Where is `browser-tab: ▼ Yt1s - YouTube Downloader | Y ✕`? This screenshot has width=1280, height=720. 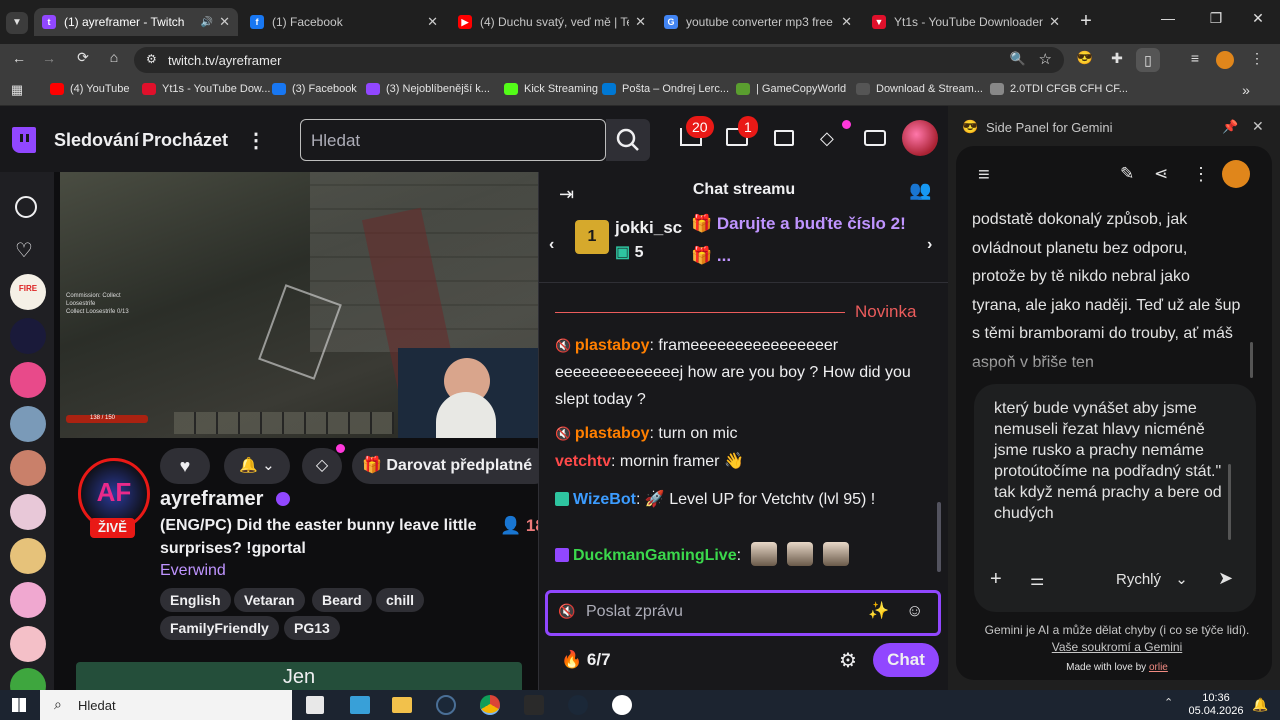 browser-tab: ▼ Yt1s - YouTube Downloader | Y ✕ is located at coordinates (966, 22).